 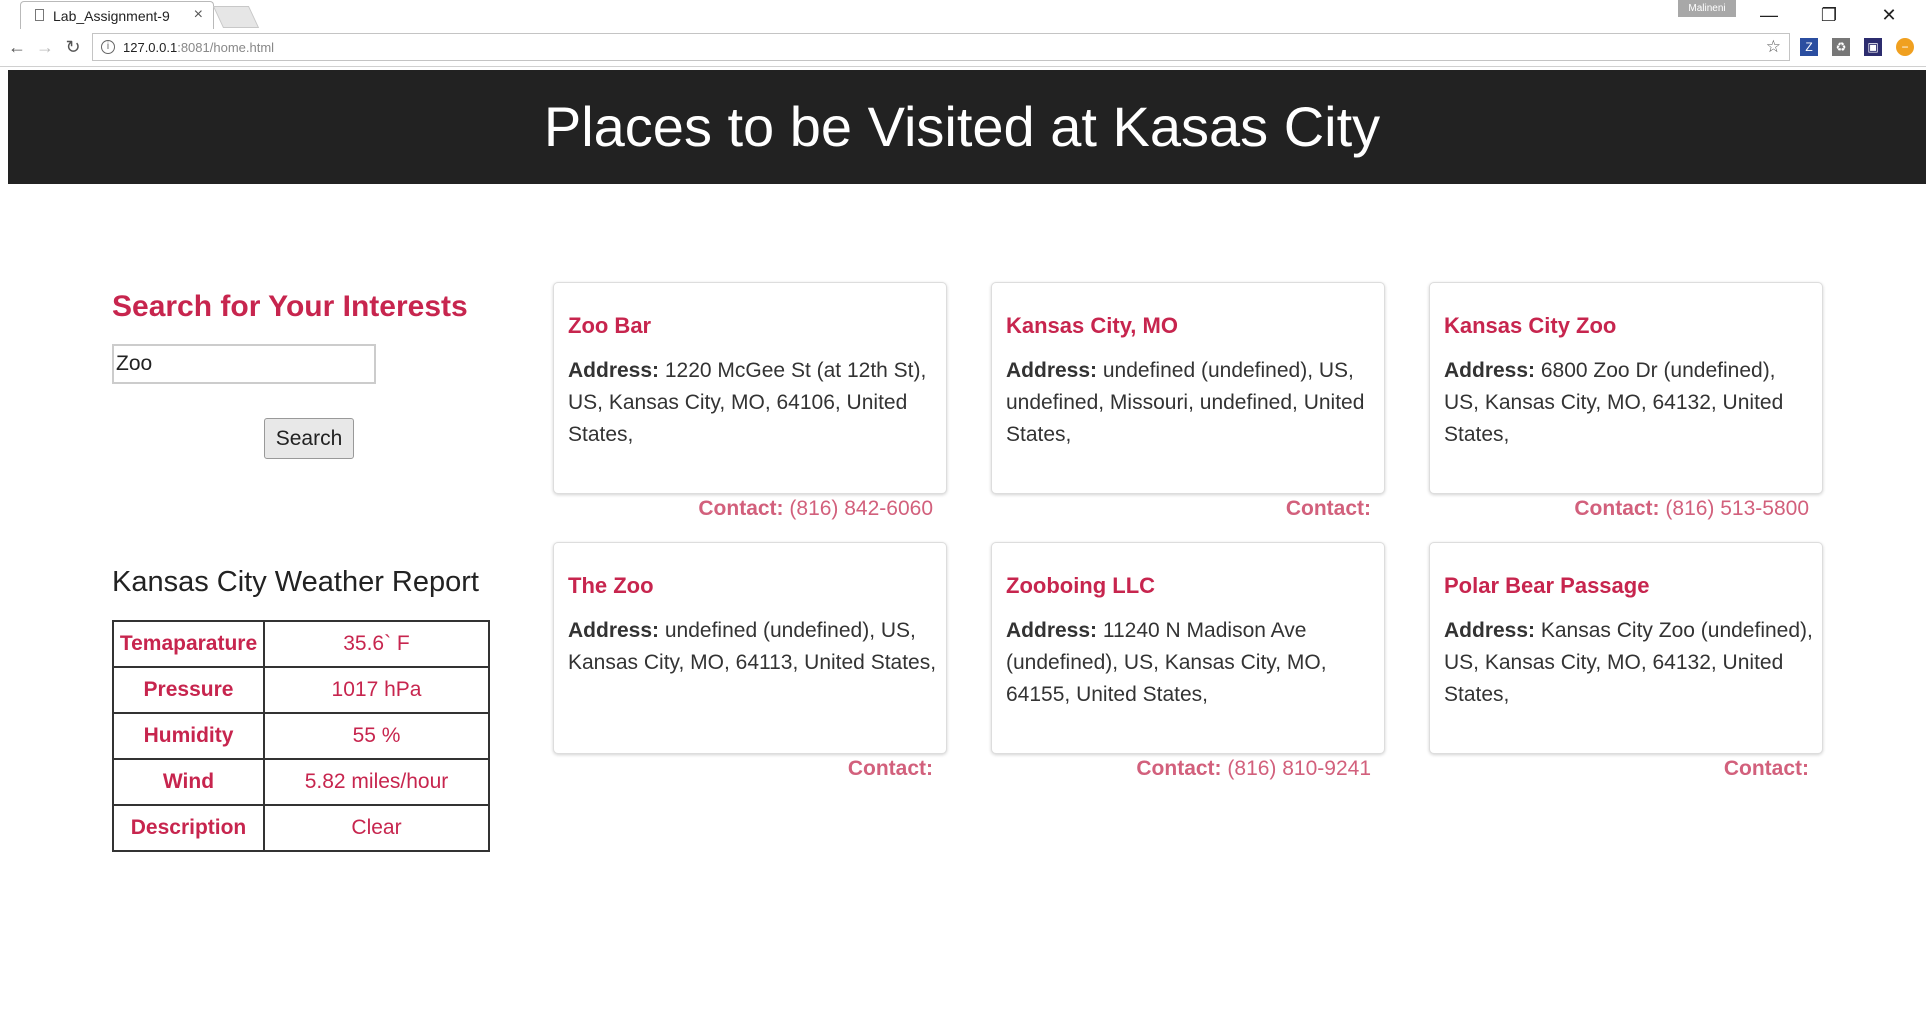 I want to click on info-icon: i, so click(x=108, y=47).